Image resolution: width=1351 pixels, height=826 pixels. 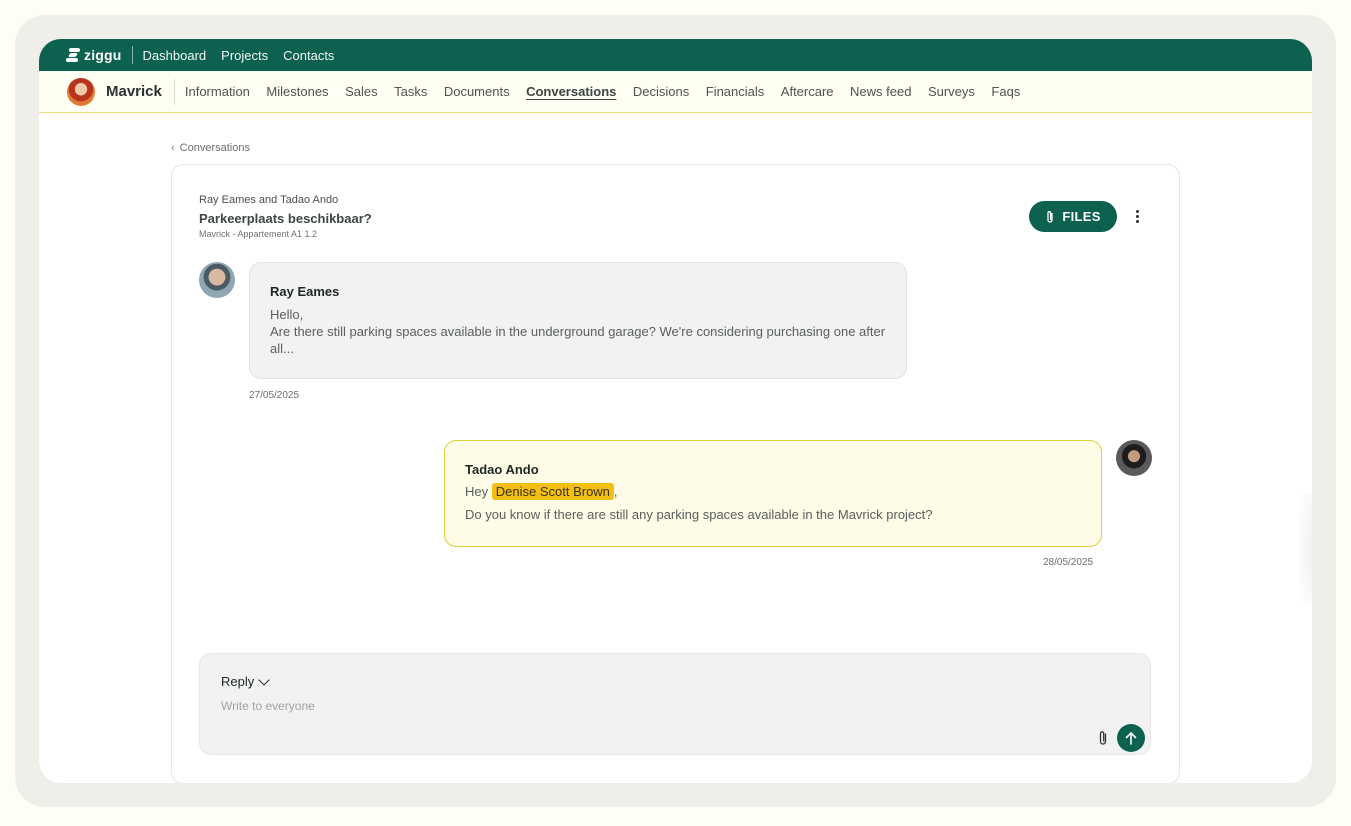 What do you see at coordinates (175, 55) in the screenshot?
I see `nav-dashboard: Dashboard` at bounding box center [175, 55].